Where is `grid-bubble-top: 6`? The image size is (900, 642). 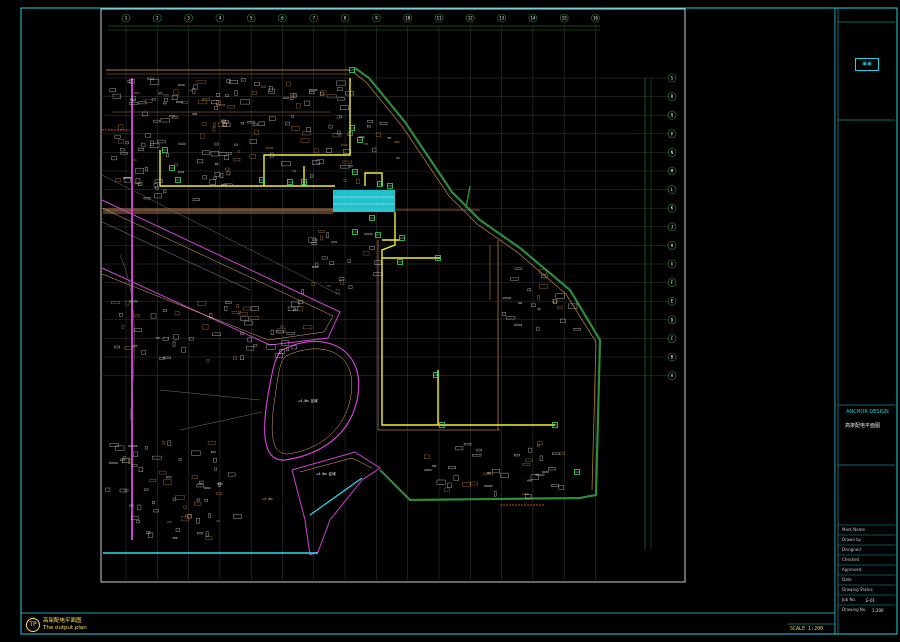 grid-bubble-top: 6 is located at coordinates (282, 18).